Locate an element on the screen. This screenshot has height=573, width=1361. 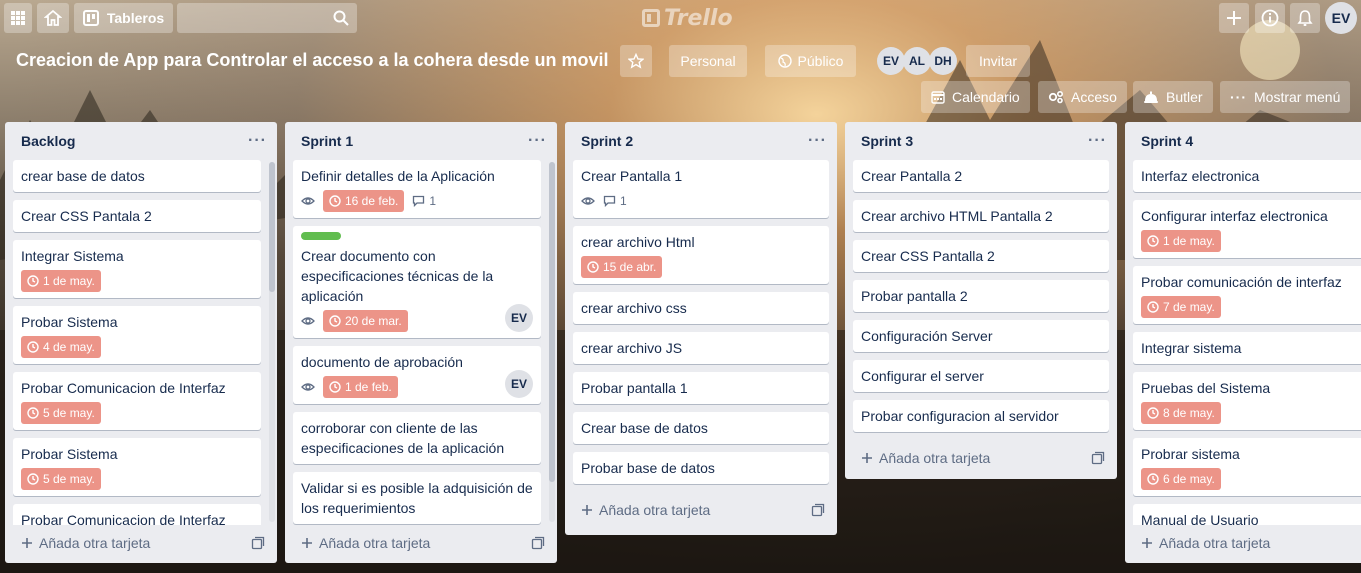
card: Probar Comunicacion de Interfaz is located at coordinates (137, 514).